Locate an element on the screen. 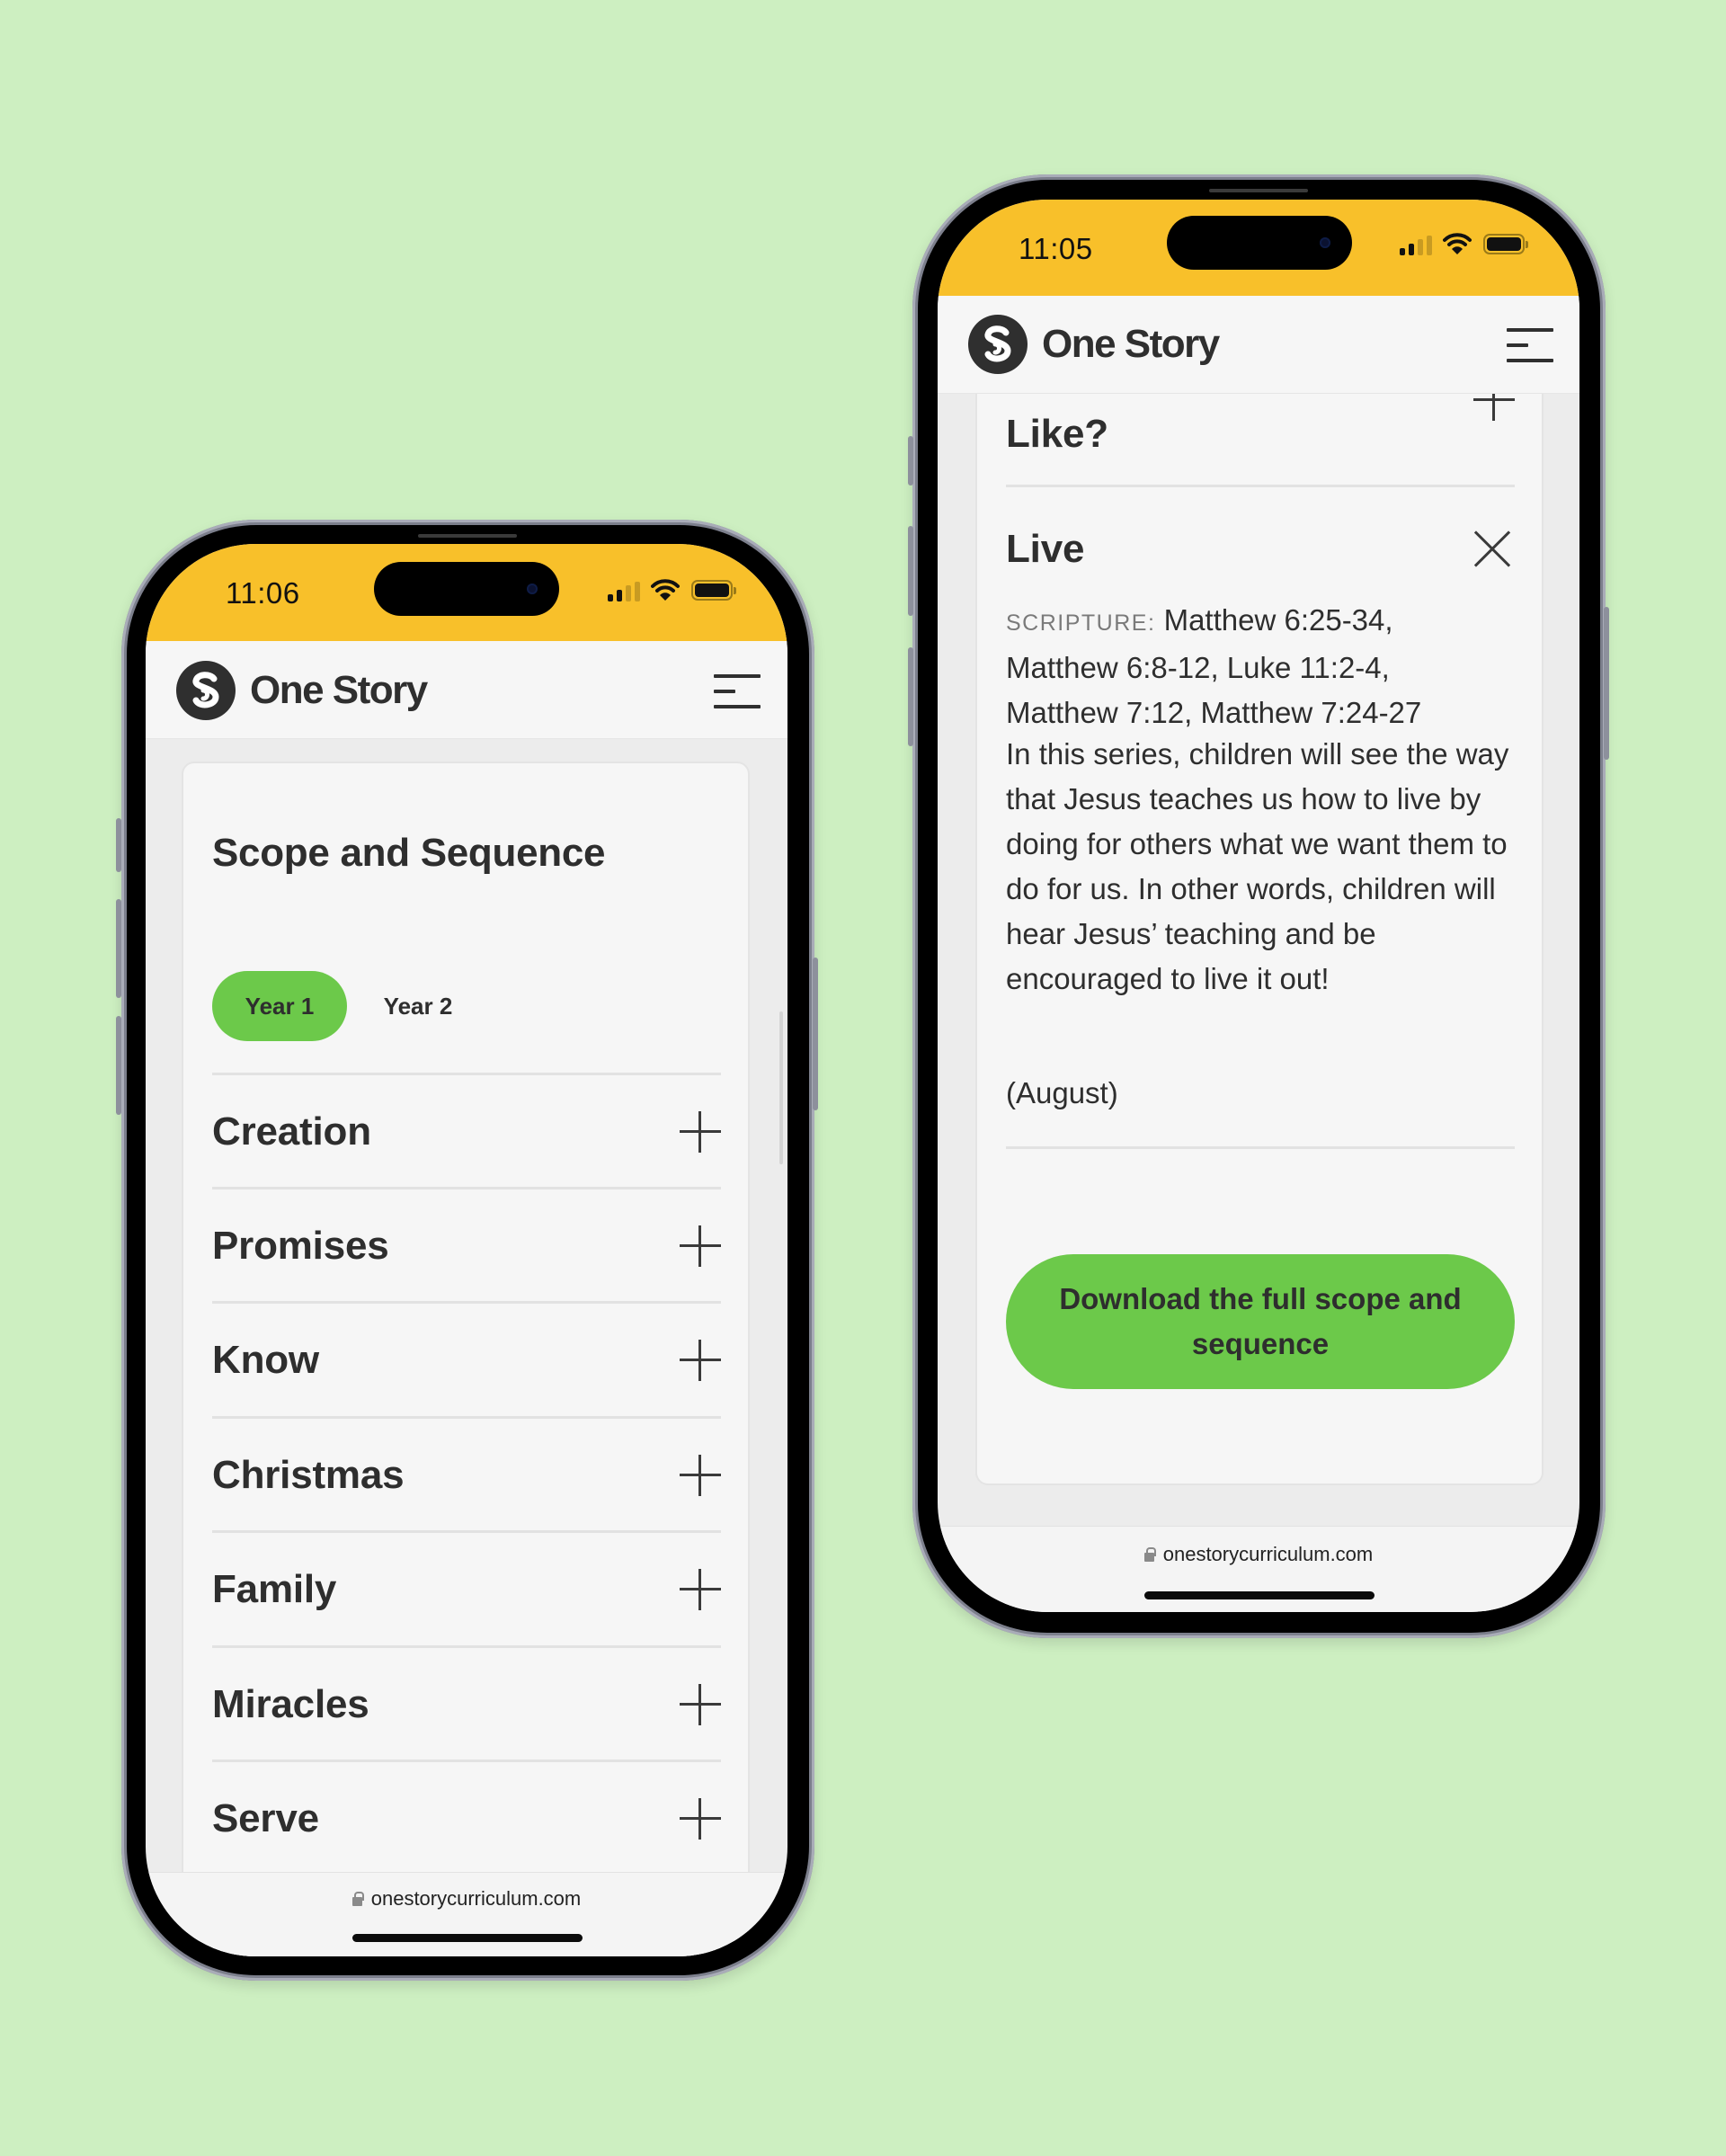  accordion-title: Christmas is located at coordinates (308, 1475).